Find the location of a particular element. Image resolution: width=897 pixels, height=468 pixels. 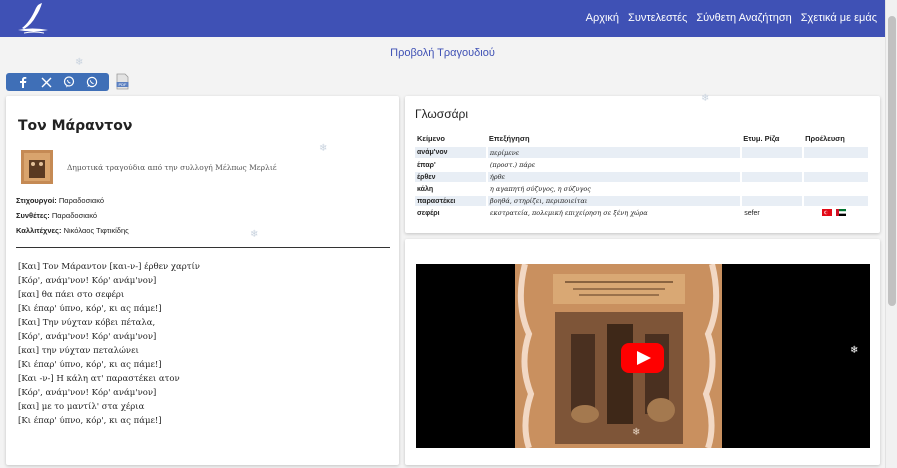

glossary-explanation: περίμενε is located at coordinates (614, 153).